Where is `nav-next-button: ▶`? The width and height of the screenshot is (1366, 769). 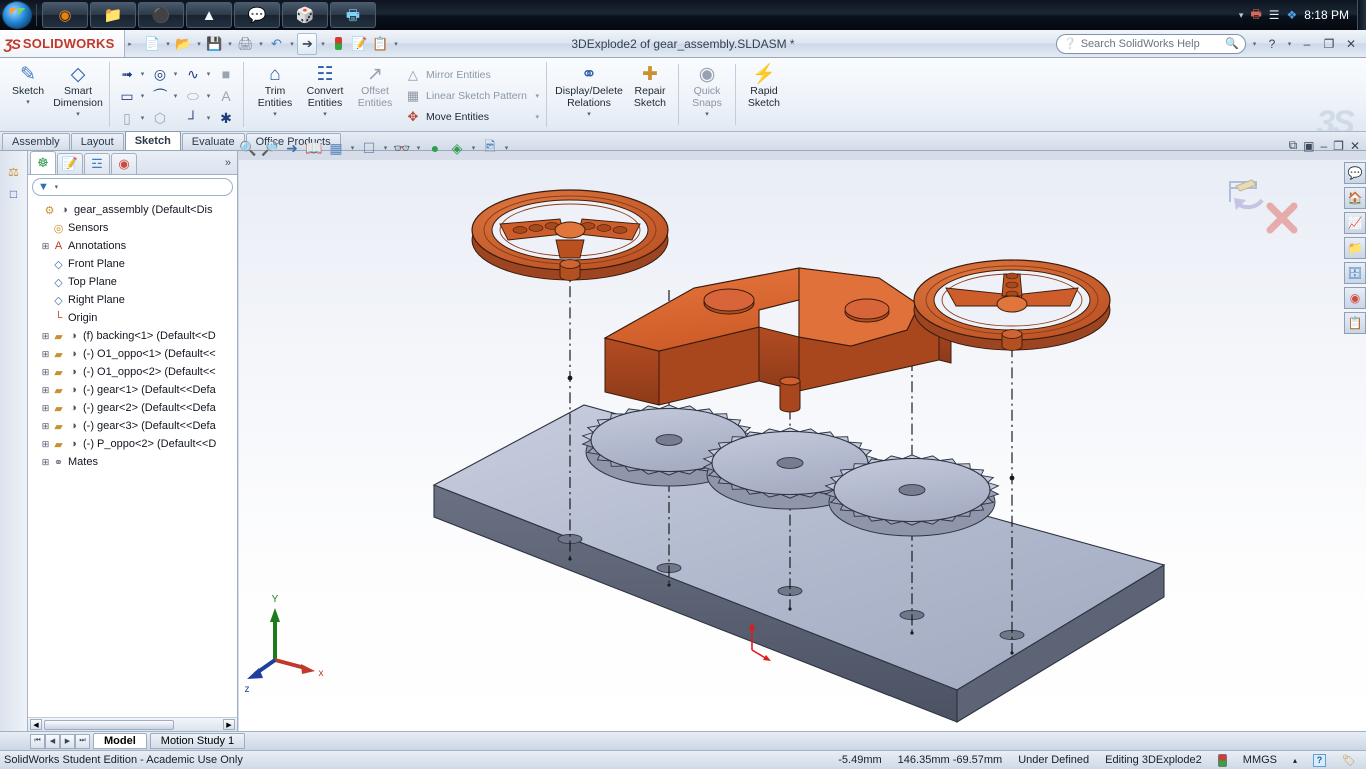 nav-next-button: ▶ is located at coordinates (67, 741).